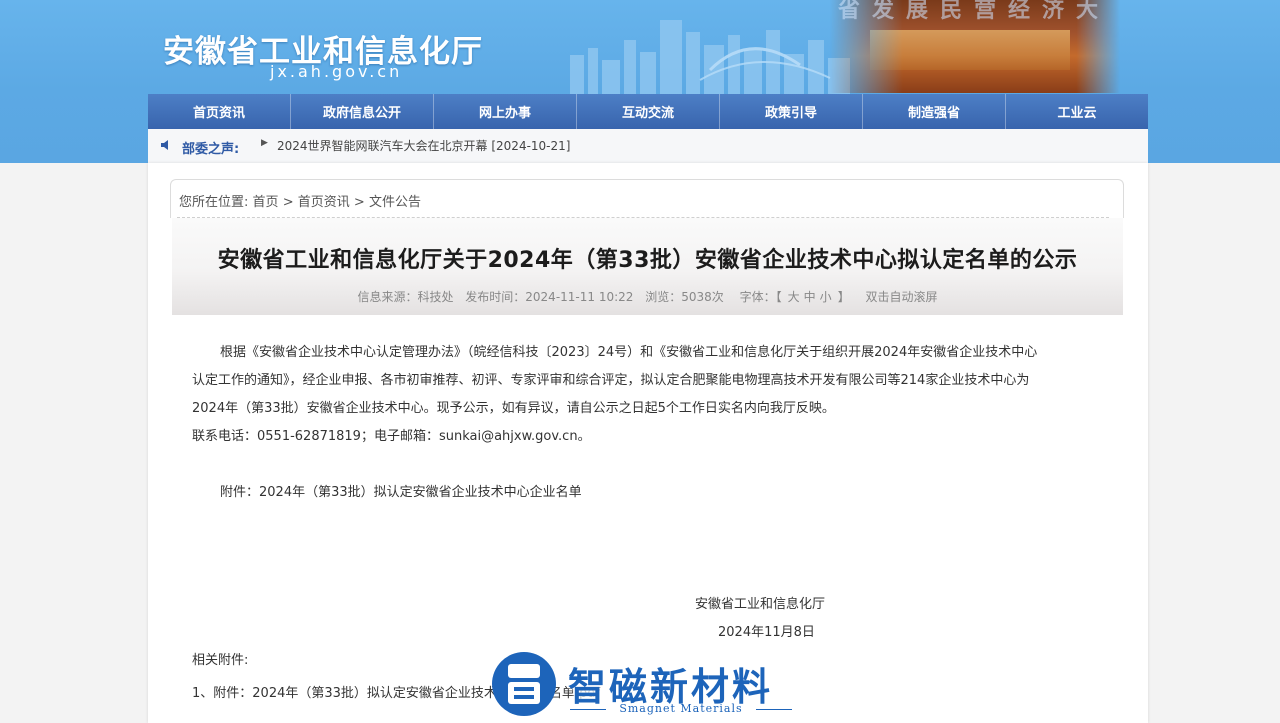 This screenshot has width=1280, height=723. I want to click on attachment-note: 附件：2024年（第33批）拟认定安徽省企业技术中心企业名单, so click(401, 492).